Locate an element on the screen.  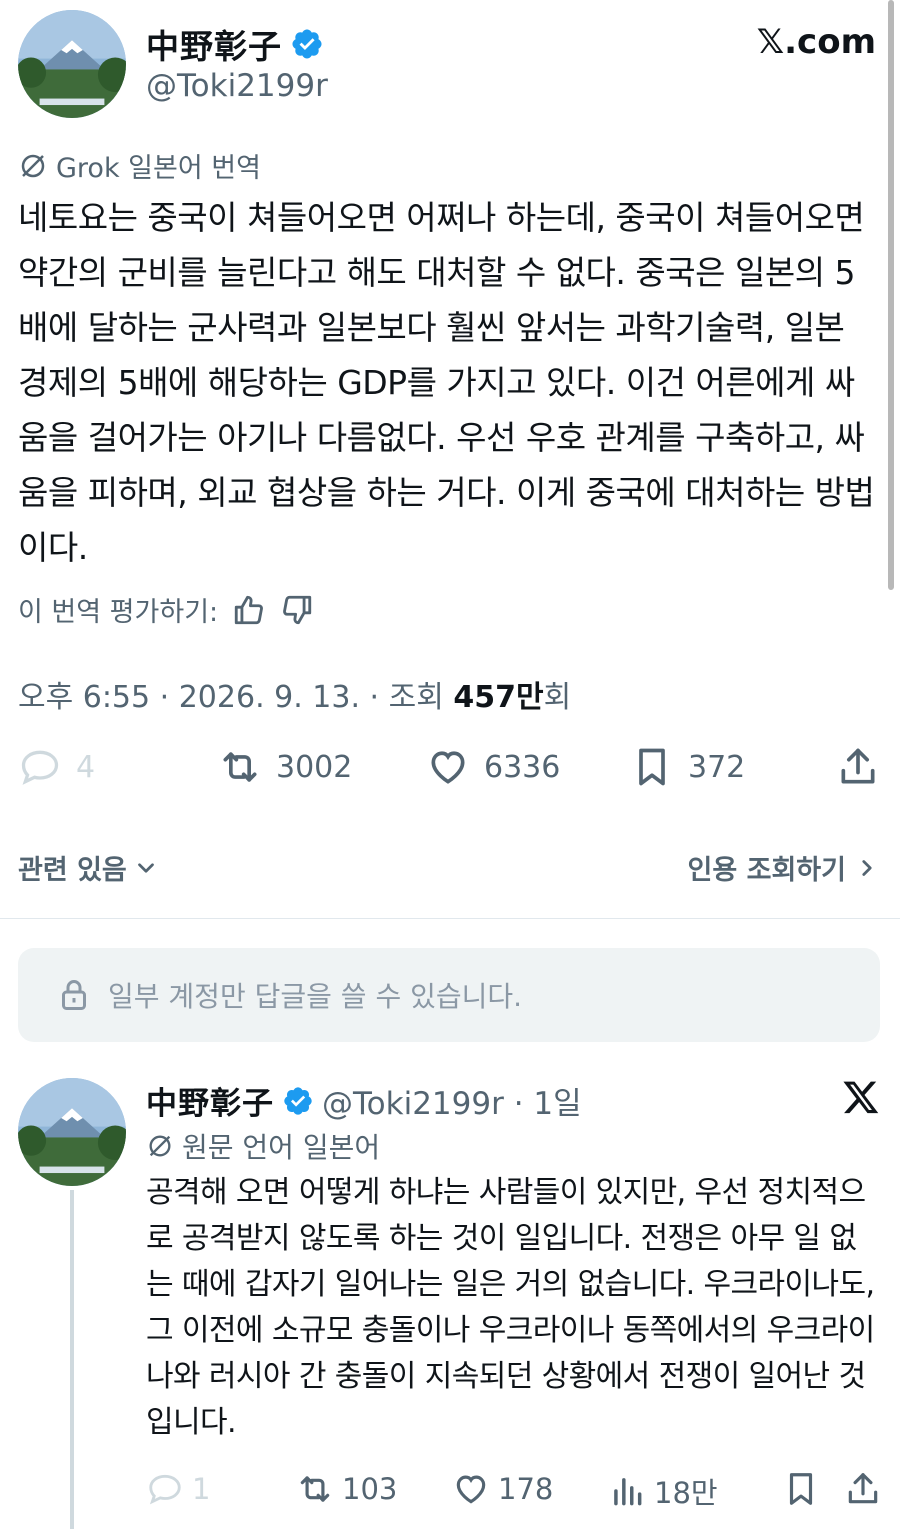
reply-count: 1 is located at coordinates (201, 1489).